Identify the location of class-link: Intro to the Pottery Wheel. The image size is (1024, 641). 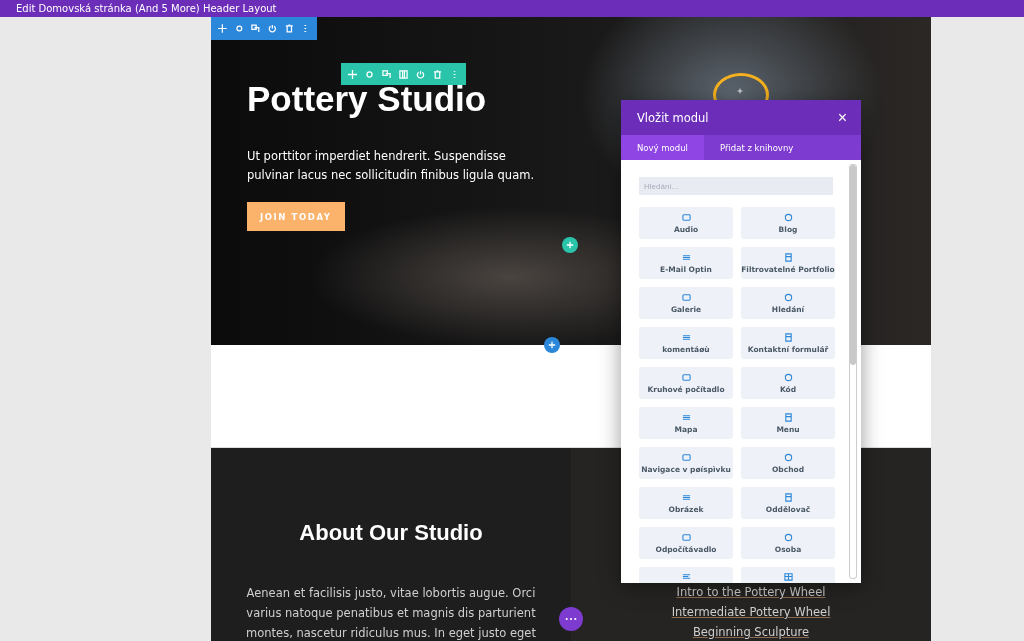
(751, 592).